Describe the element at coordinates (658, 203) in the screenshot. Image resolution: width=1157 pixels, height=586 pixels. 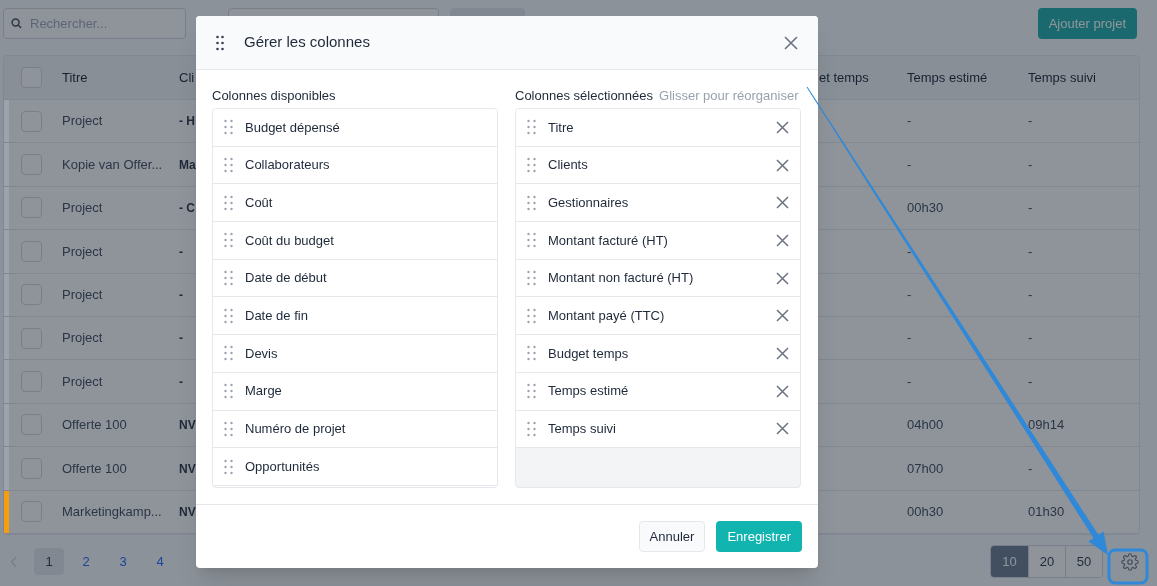
I see `column-list-item: Gestionnaires` at that location.